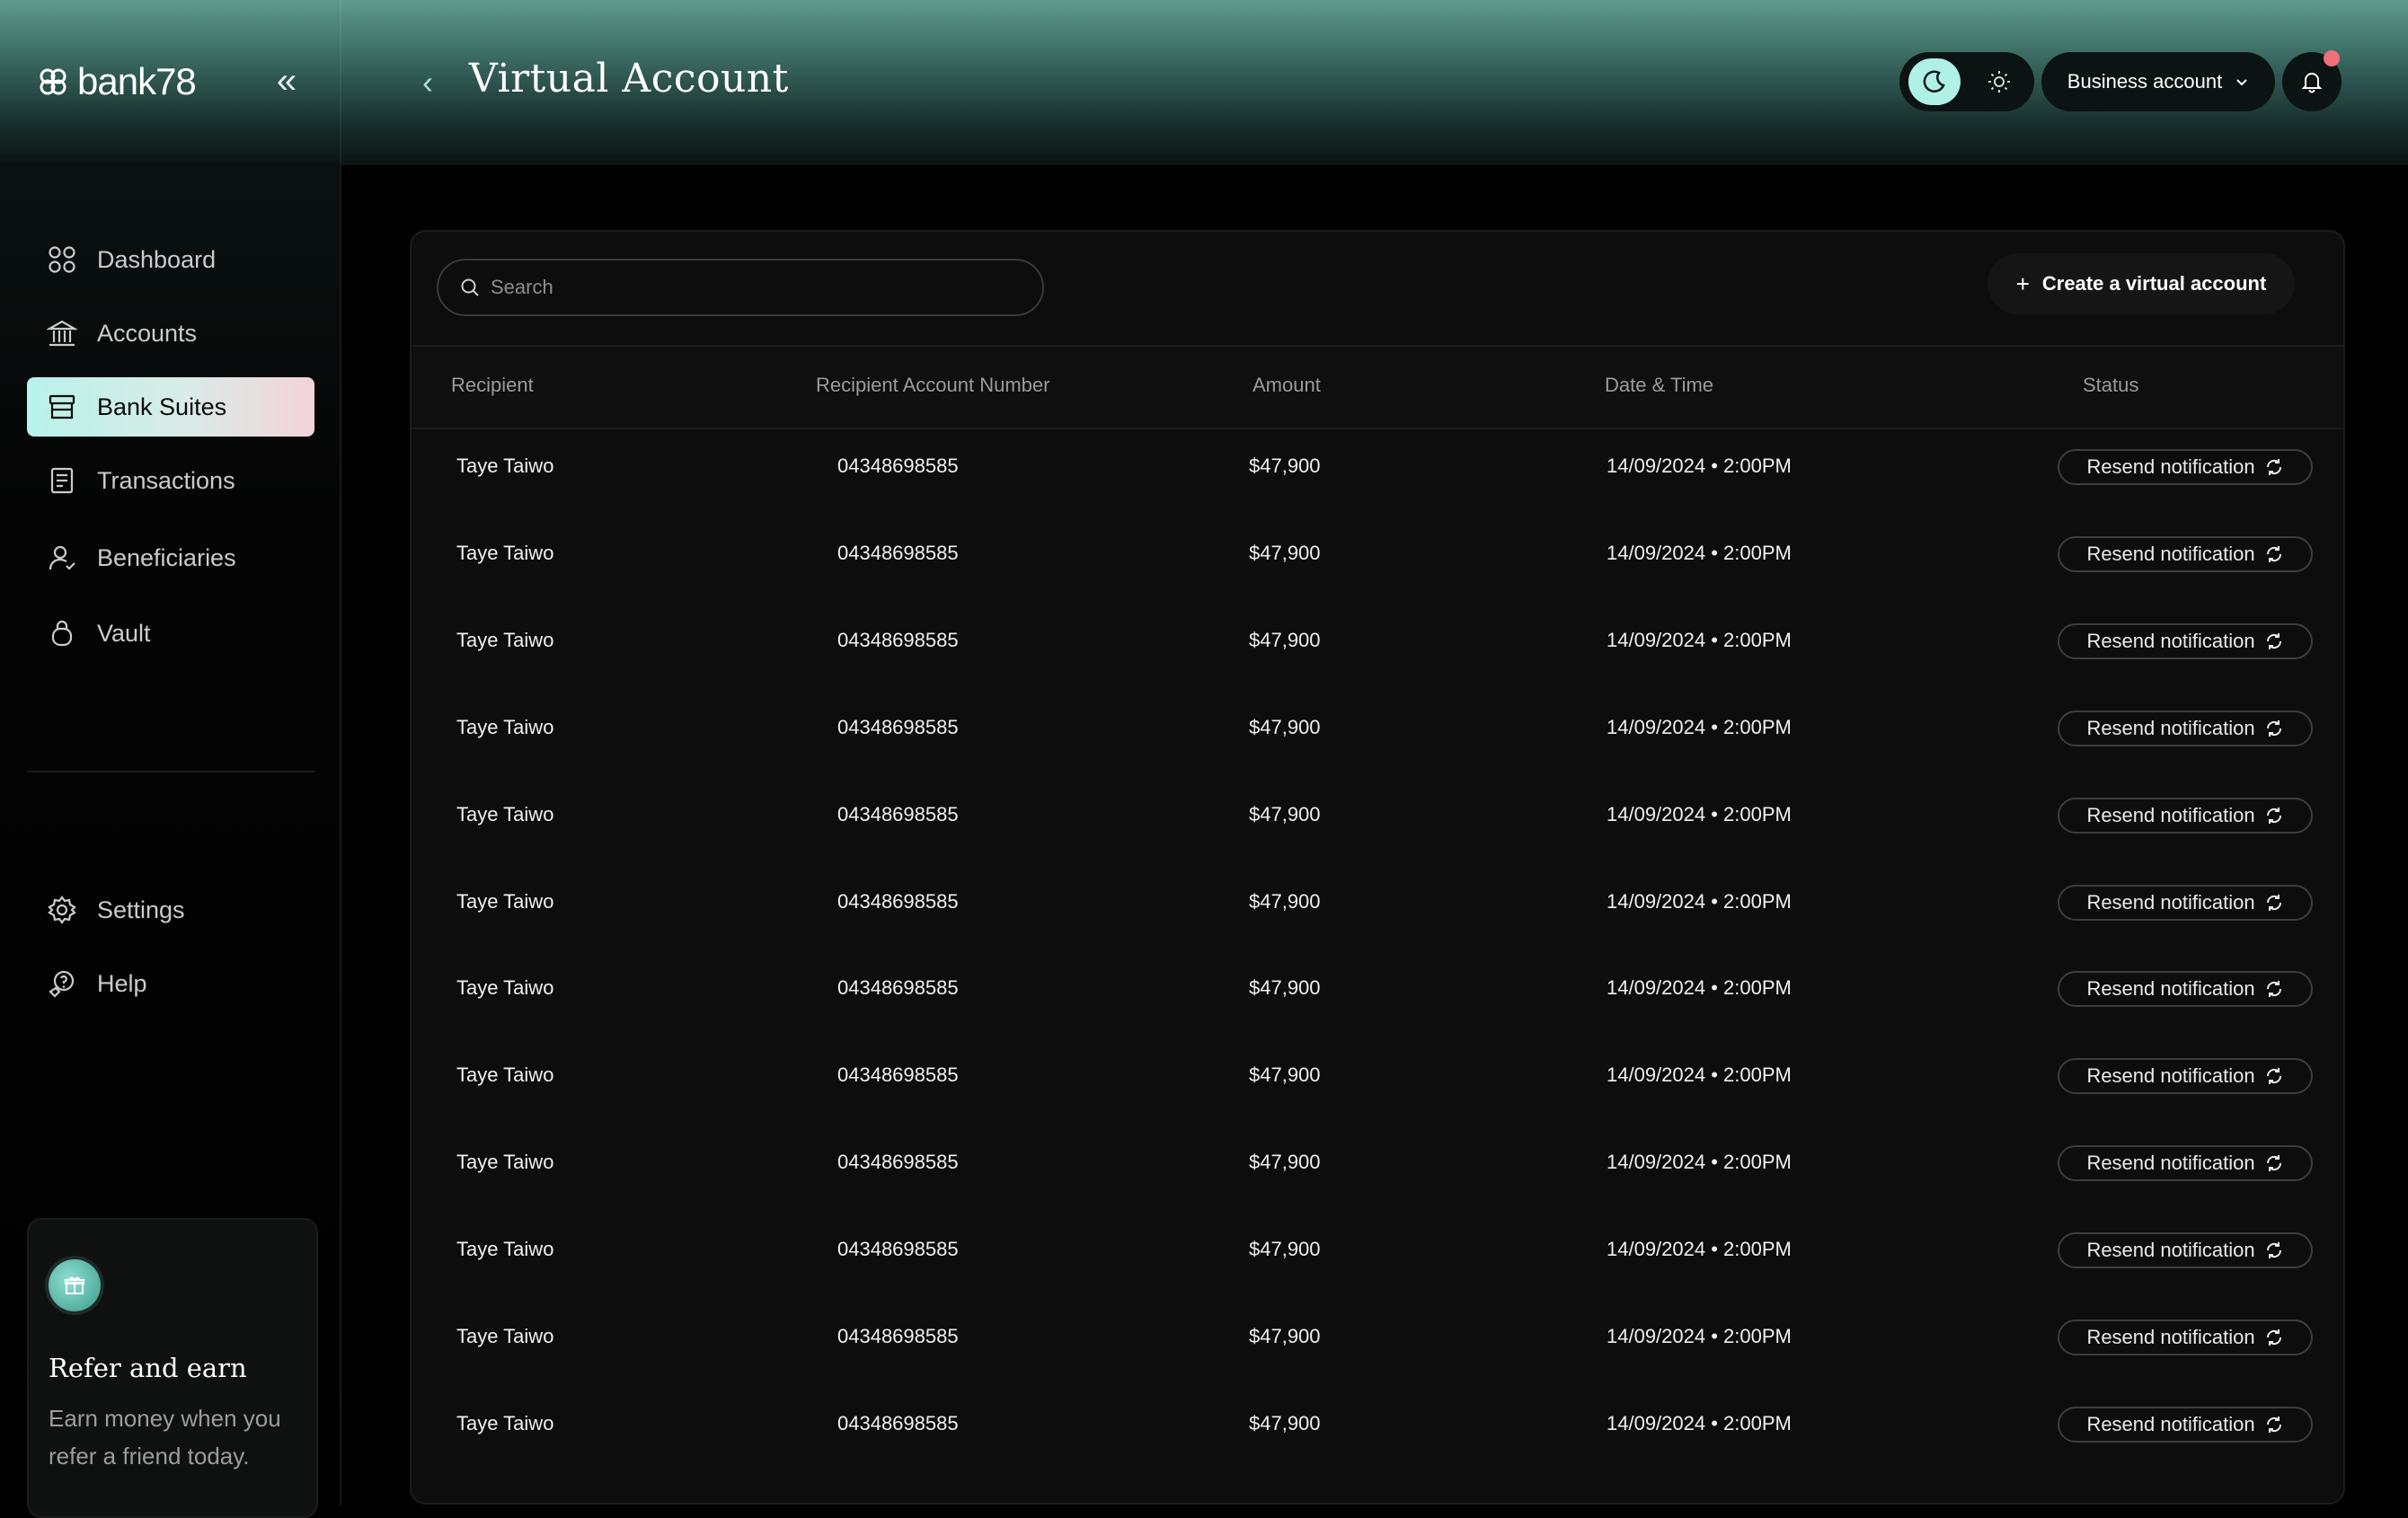 The image size is (2408, 1518). What do you see at coordinates (286, 81) in the screenshot?
I see `collapse-sidebar-icon: «` at bounding box center [286, 81].